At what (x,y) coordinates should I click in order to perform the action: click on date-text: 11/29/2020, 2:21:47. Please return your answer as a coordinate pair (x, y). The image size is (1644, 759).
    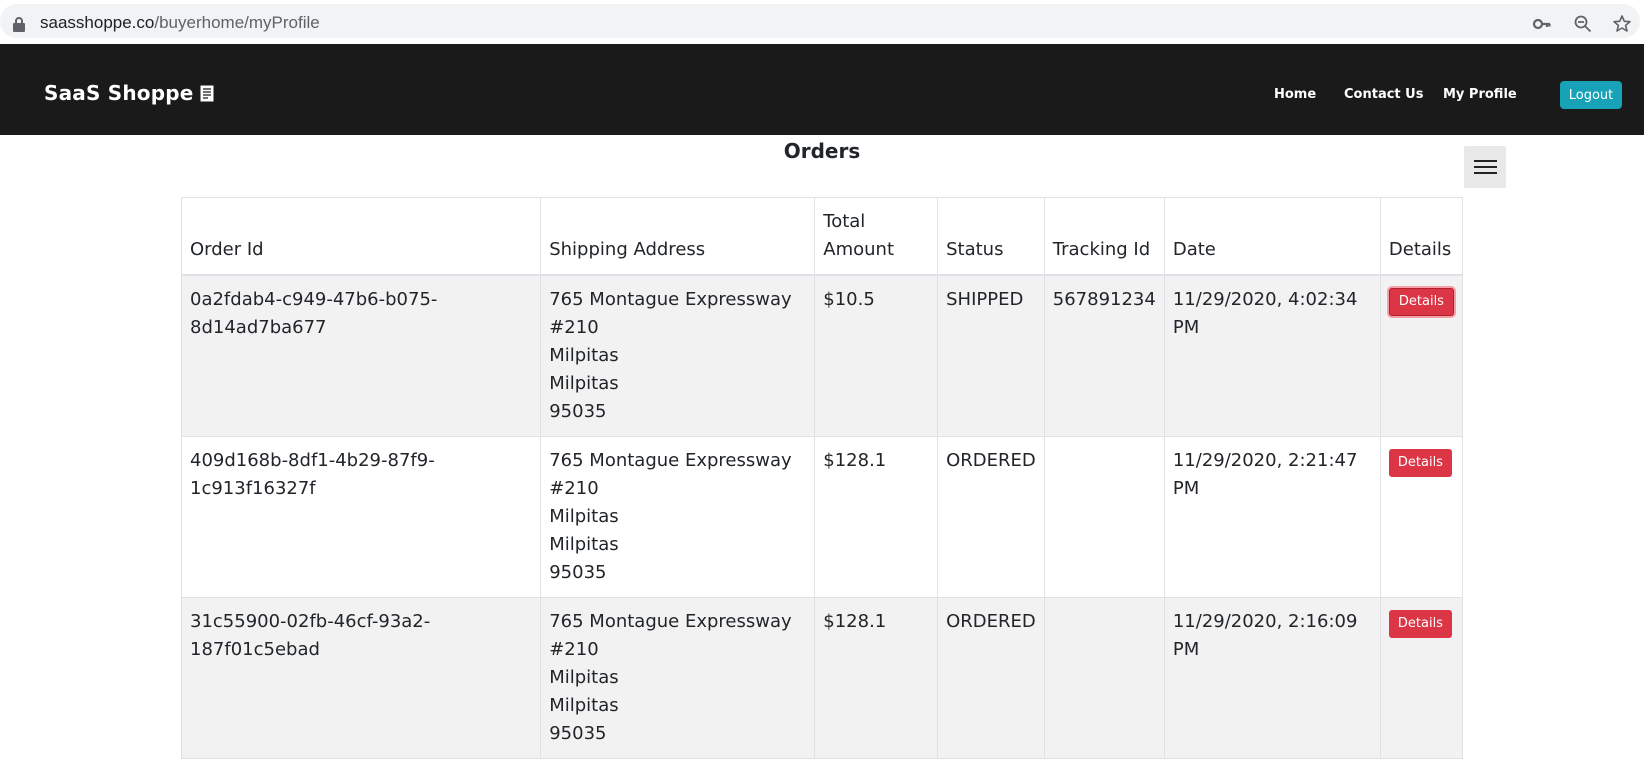
    Looking at the image, I should click on (1265, 460).